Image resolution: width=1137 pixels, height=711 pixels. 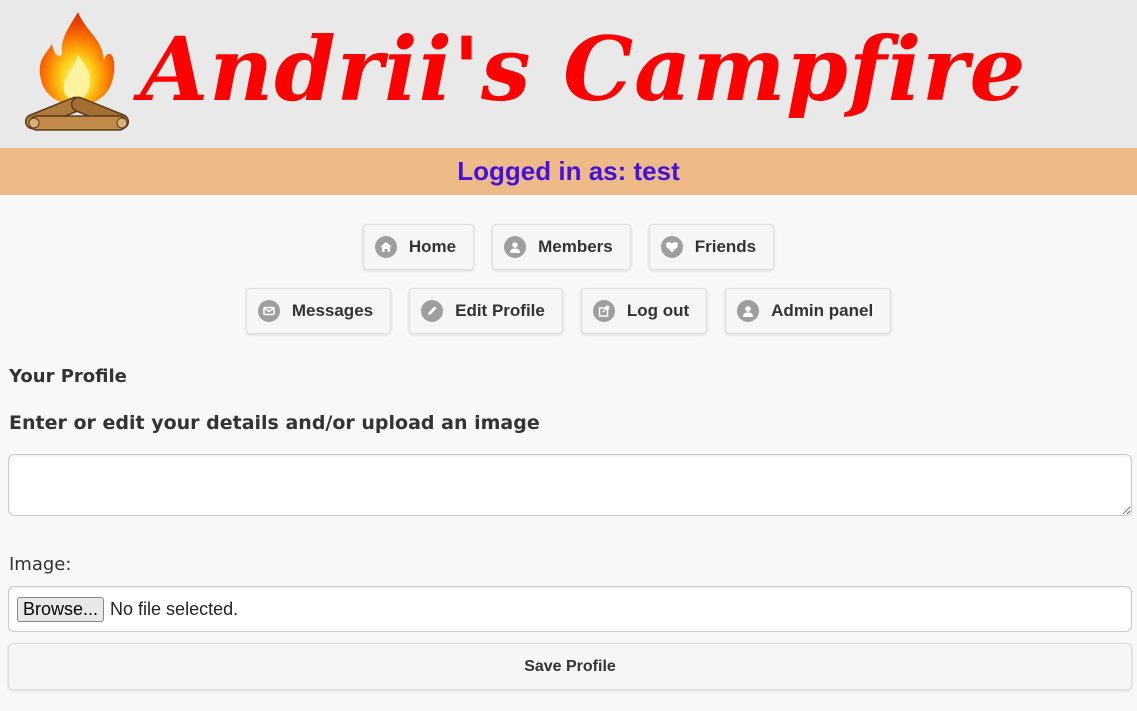 What do you see at coordinates (570, 485) in the screenshot?
I see `profile-details-textarea` at bounding box center [570, 485].